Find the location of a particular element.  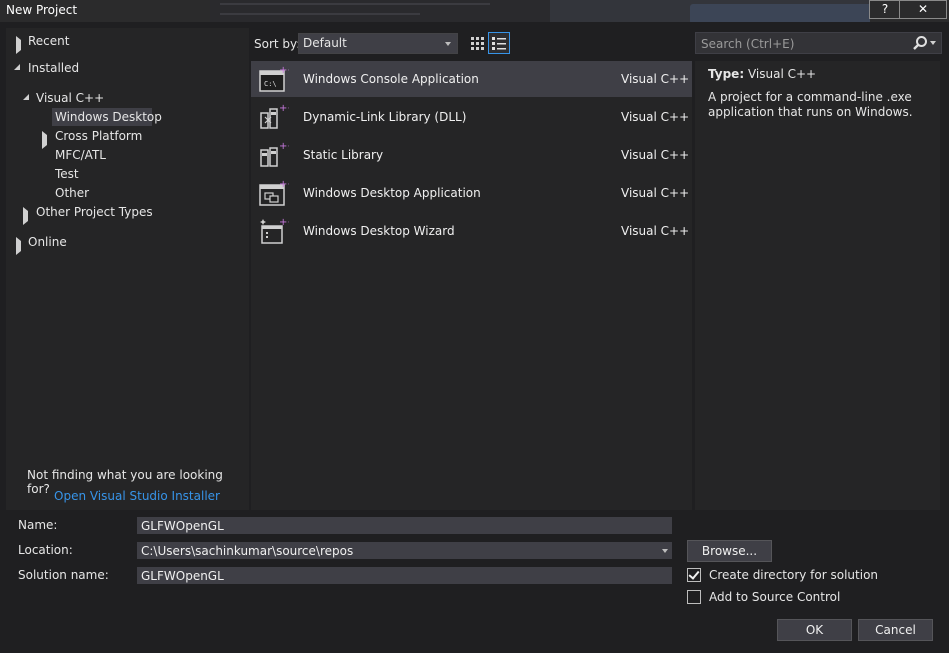

search-icon is located at coordinates (920, 43).